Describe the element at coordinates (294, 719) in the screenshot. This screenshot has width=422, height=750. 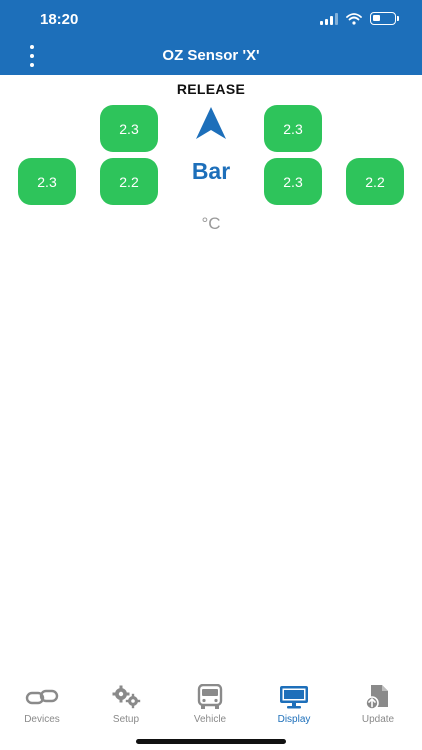
I see `tab-label: Display` at that location.